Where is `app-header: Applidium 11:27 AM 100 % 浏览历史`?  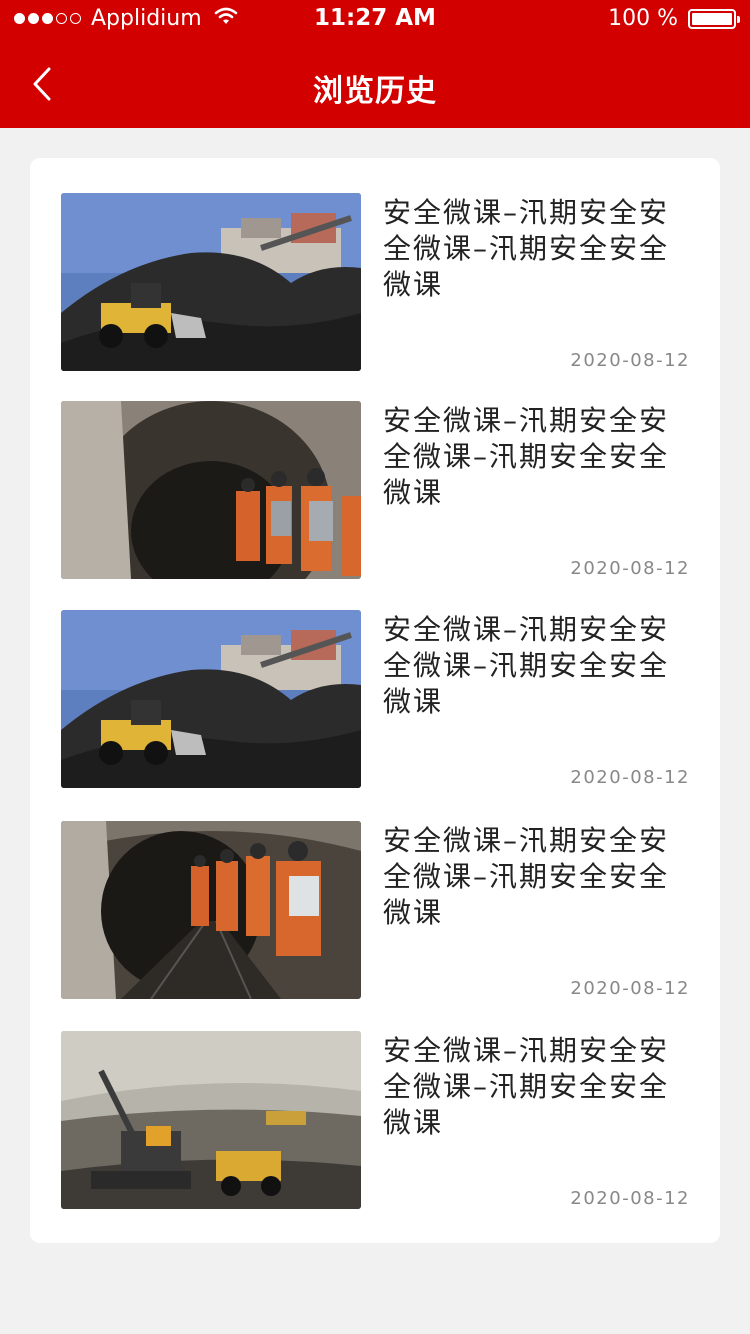
app-header: Applidium 11:27 AM 100 % 浏览历史 is located at coordinates (375, 64).